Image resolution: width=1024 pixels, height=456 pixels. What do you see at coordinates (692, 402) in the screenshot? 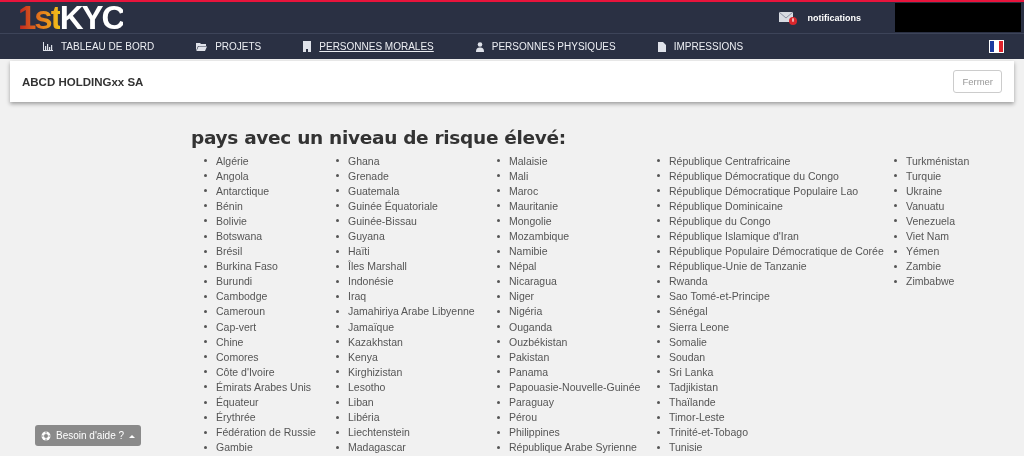
I see `country-name: Thaïlande` at bounding box center [692, 402].